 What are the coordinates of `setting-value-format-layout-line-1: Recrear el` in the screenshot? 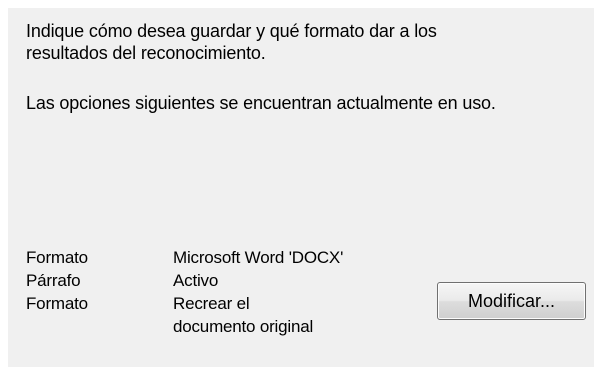 It's located at (211, 303).